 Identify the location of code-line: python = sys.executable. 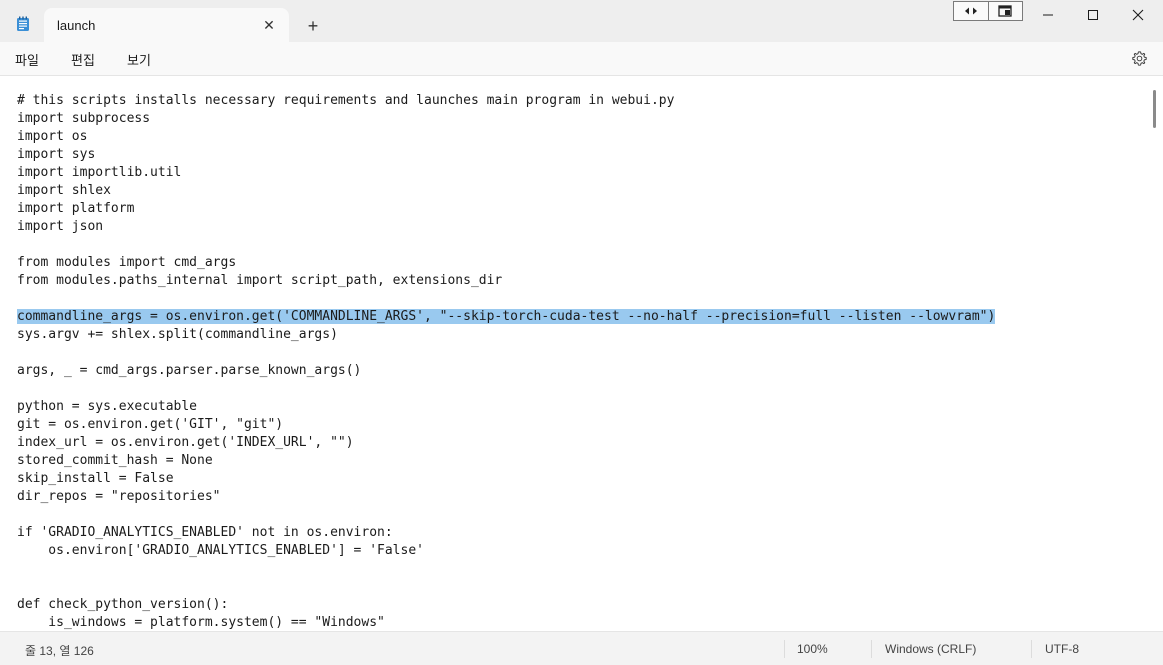
(506, 407).